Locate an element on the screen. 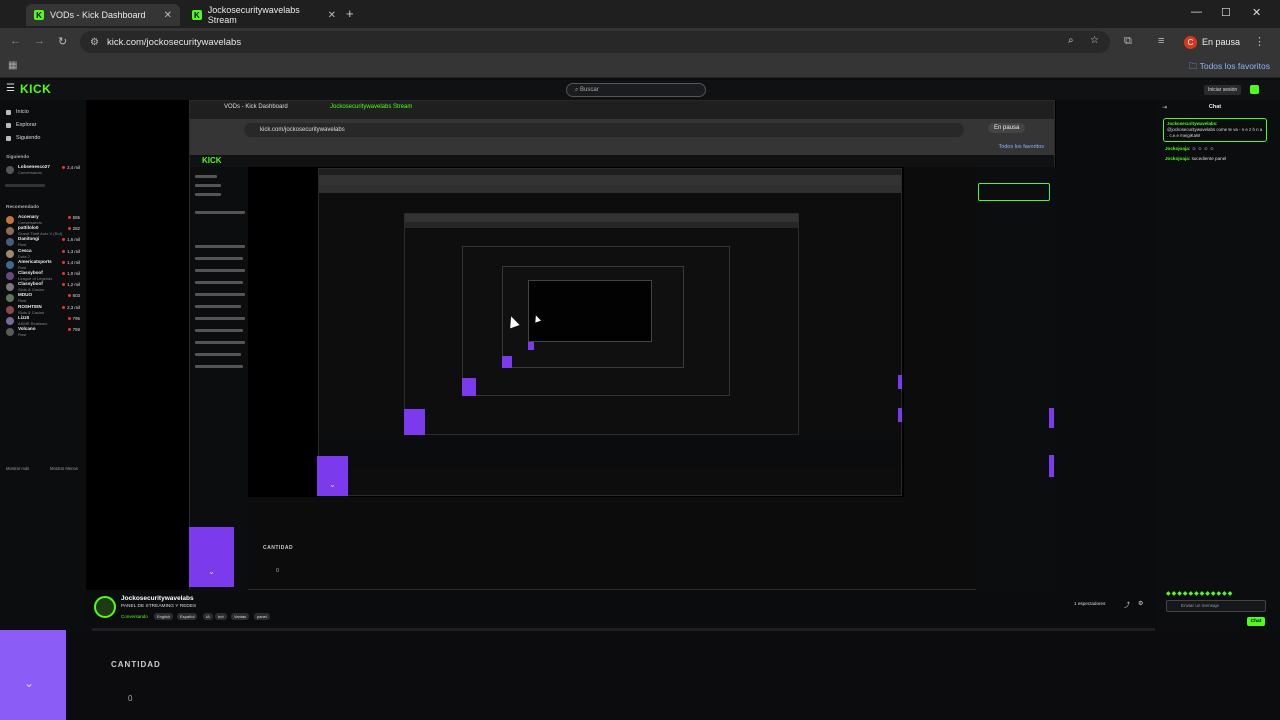 The image size is (1280, 720). channel-viewers: 2,4 mil is located at coordinates (71, 167).